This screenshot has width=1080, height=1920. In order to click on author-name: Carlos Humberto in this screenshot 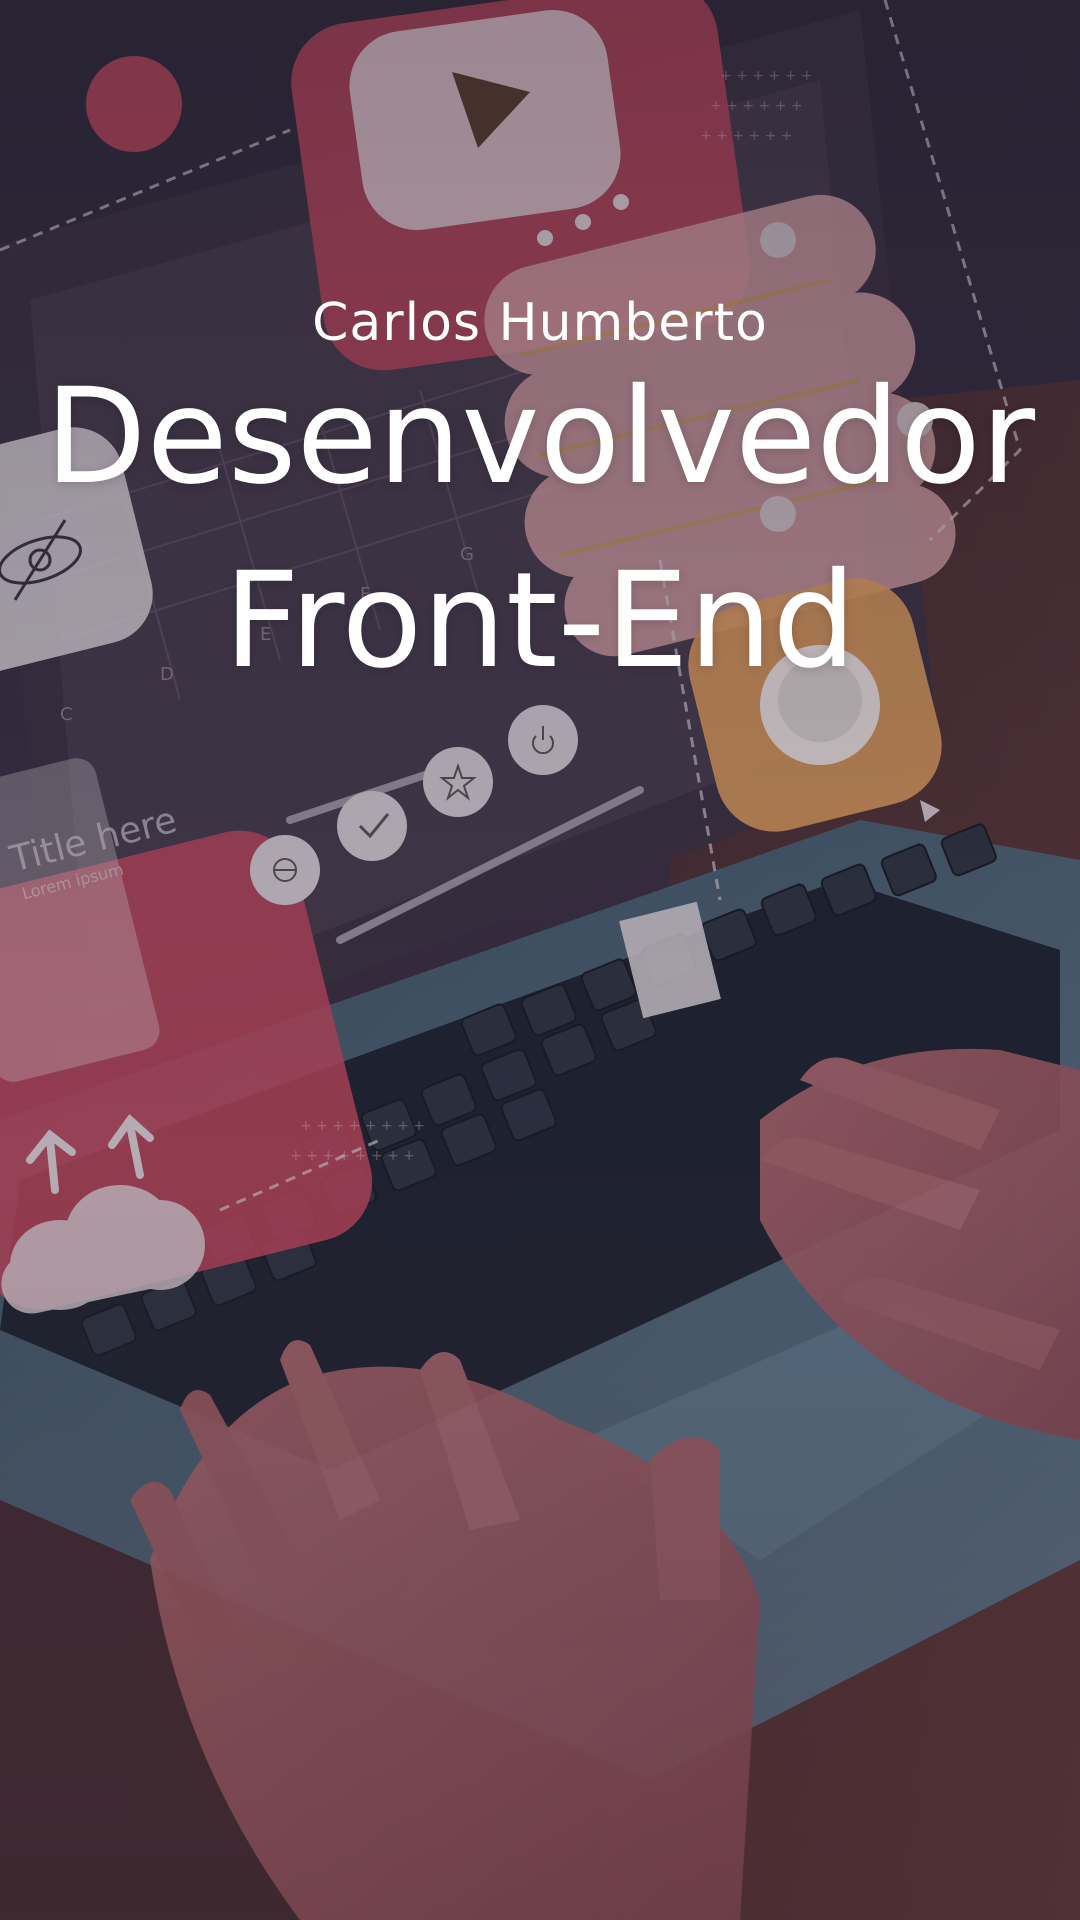, I will do `click(540, 323)`.